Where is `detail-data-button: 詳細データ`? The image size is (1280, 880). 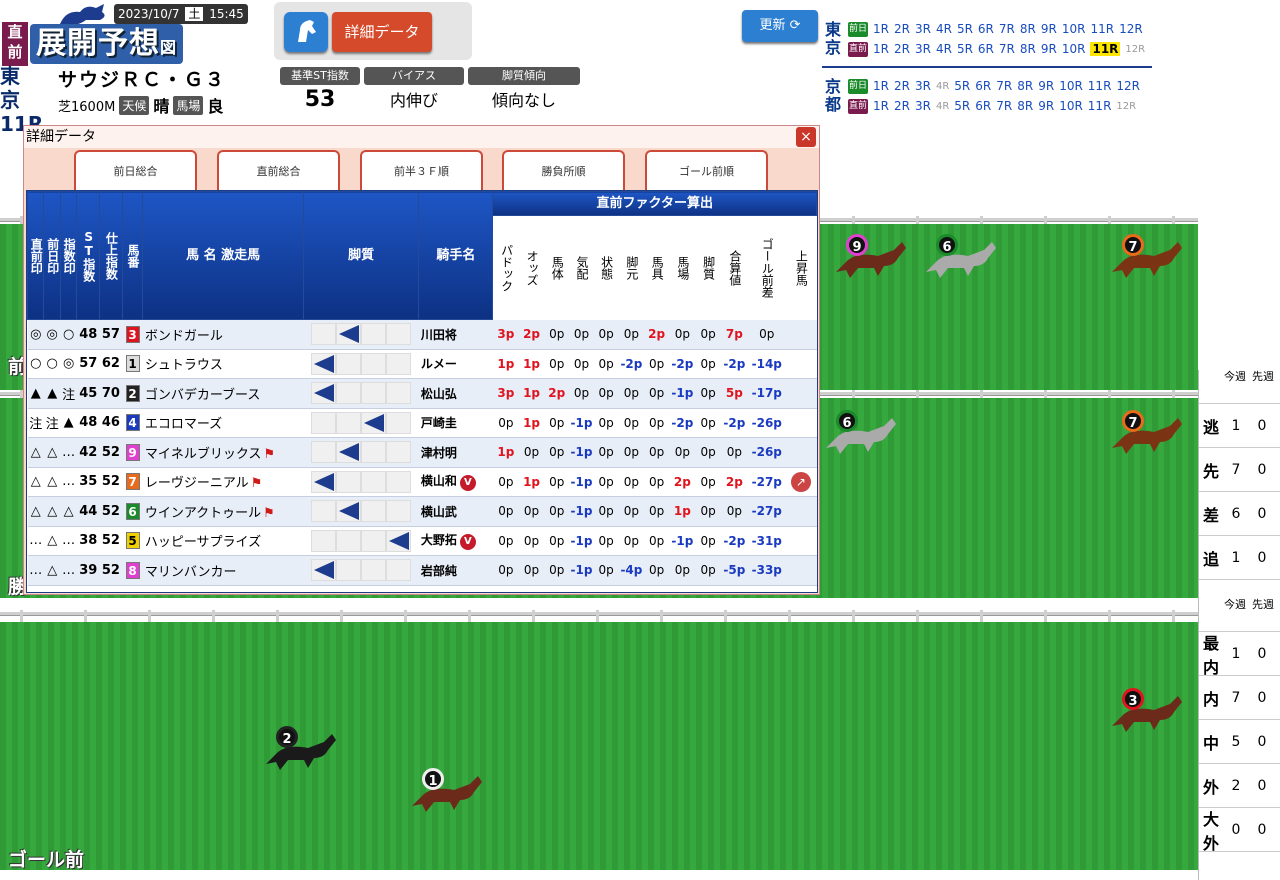 detail-data-button: 詳細データ is located at coordinates (382, 32).